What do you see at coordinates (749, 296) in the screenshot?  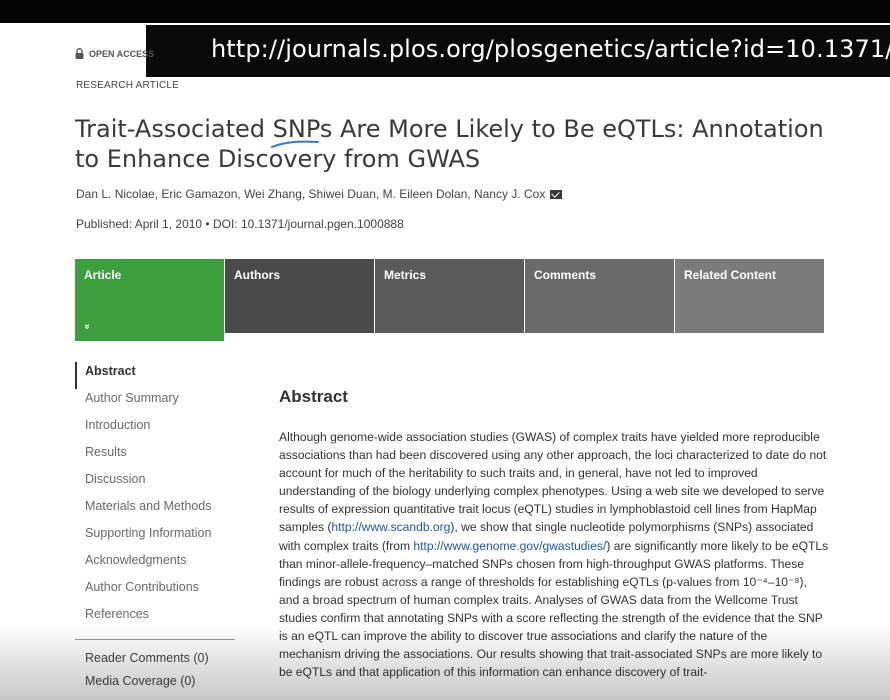 I see `tab-related-content: Related Content` at bounding box center [749, 296].